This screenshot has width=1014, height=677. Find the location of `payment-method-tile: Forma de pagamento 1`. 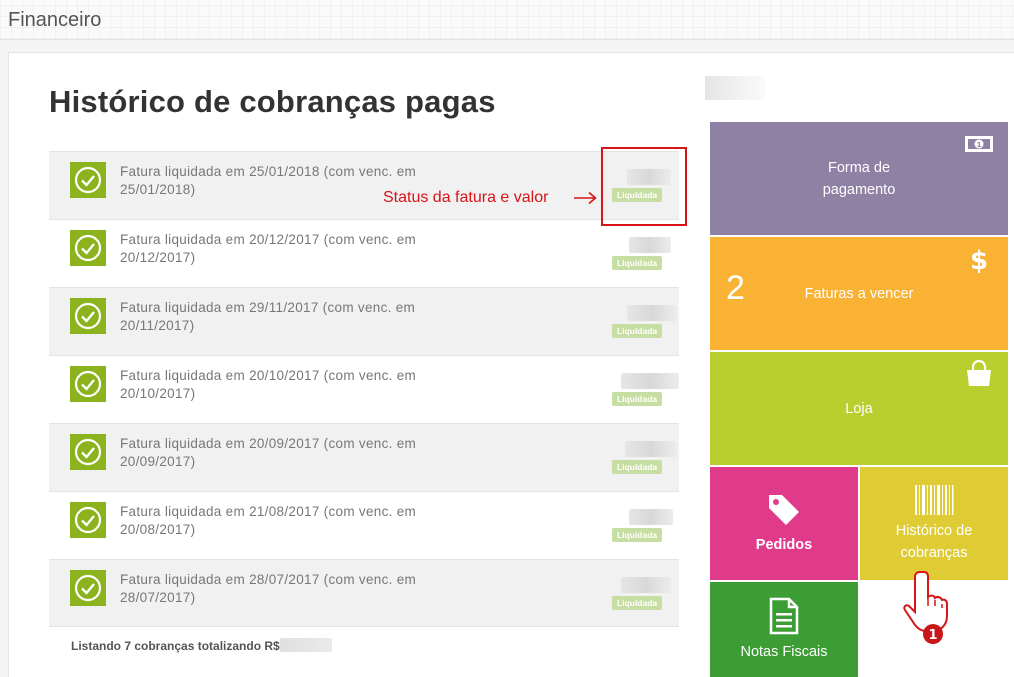

payment-method-tile: Forma de pagamento 1 is located at coordinates (859, 178).